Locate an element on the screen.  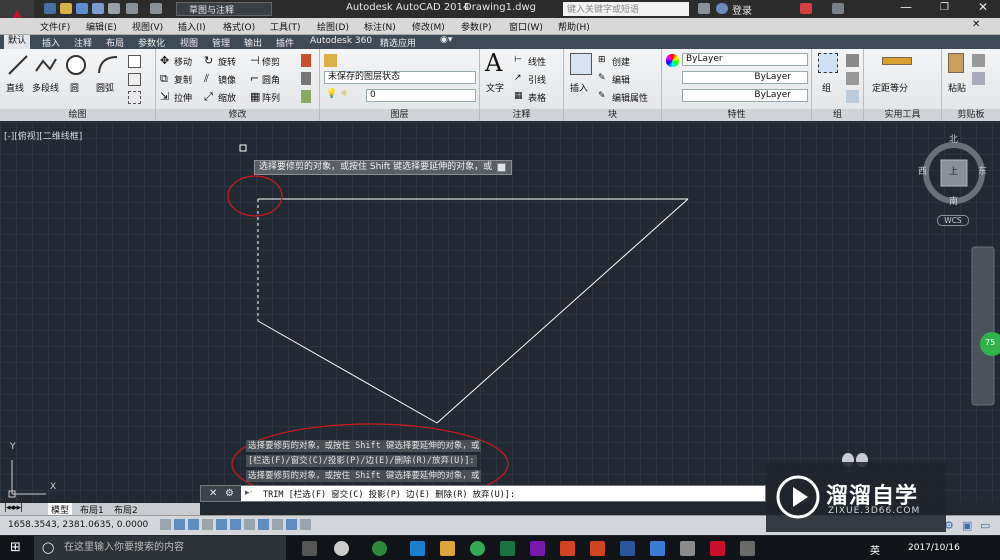
mirror-button: 镜像 is located at coordinates (227, 79).